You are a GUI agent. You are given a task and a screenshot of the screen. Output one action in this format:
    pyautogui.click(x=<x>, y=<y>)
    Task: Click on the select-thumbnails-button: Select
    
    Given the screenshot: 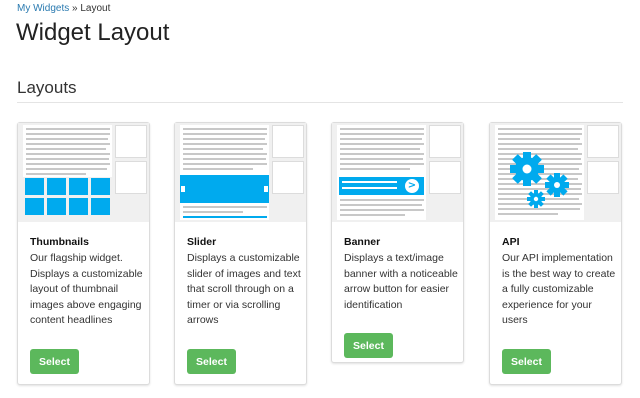 What is the action you would take?
    pyautogui.click(x=54, y=361)
    